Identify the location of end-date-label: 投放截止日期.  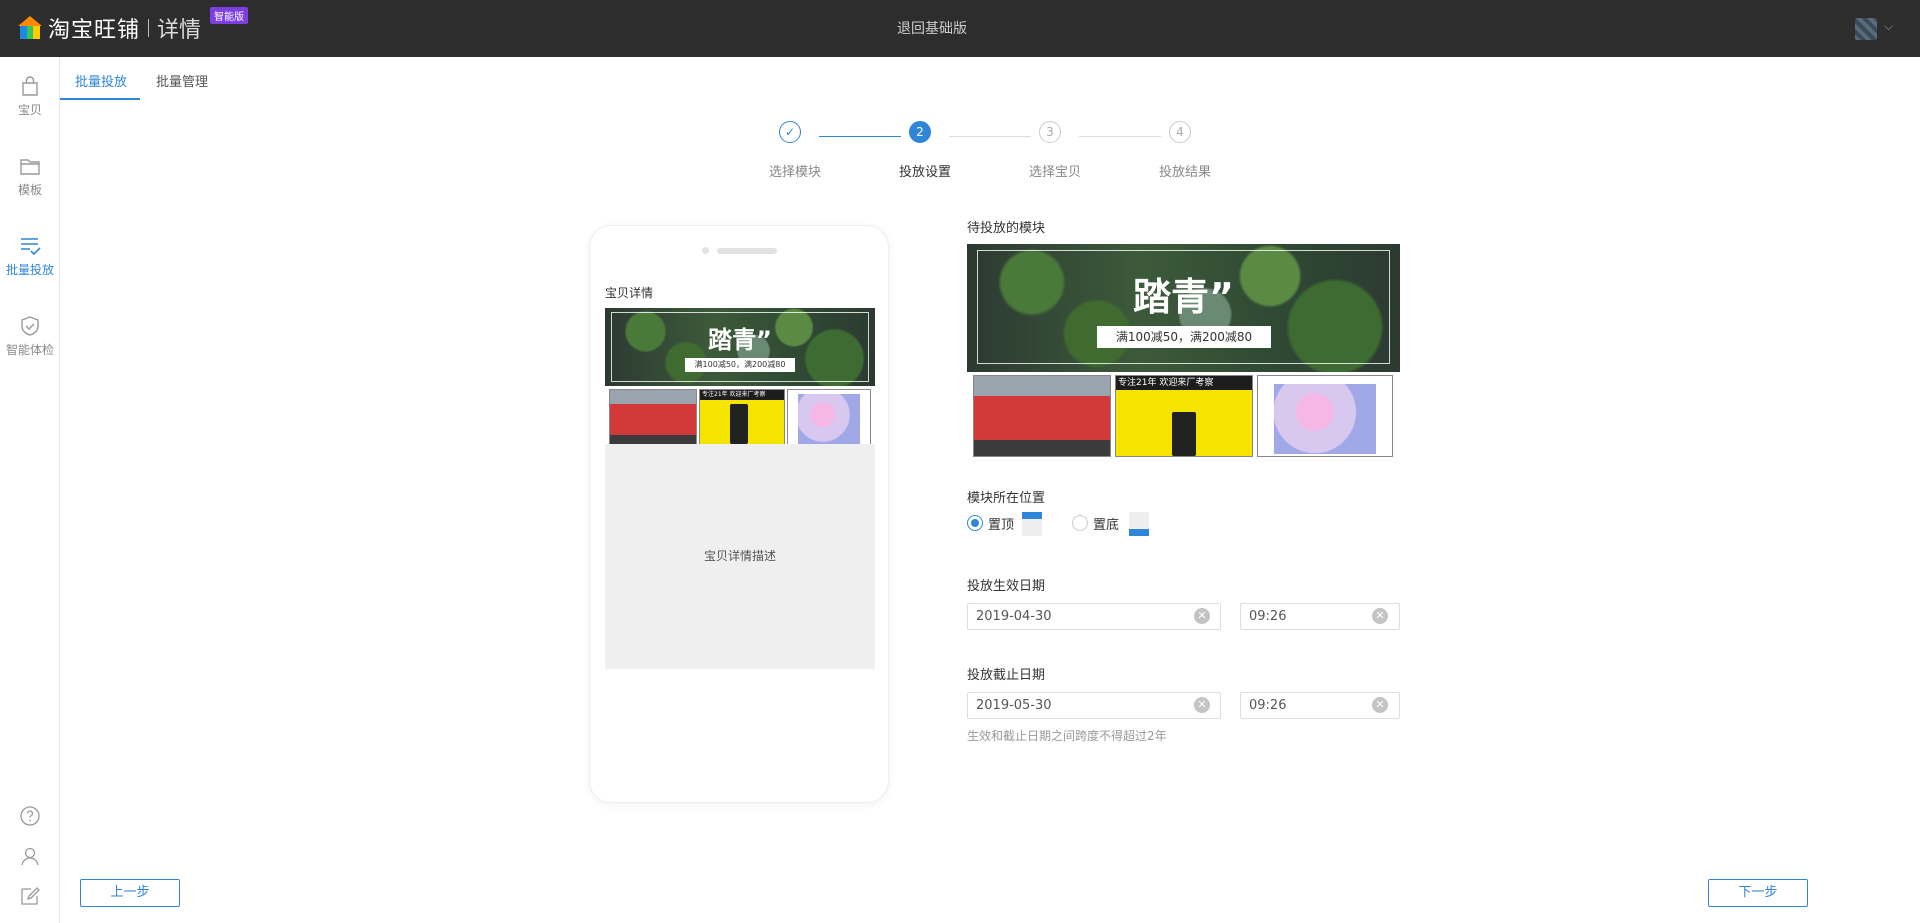
(1006, 675).